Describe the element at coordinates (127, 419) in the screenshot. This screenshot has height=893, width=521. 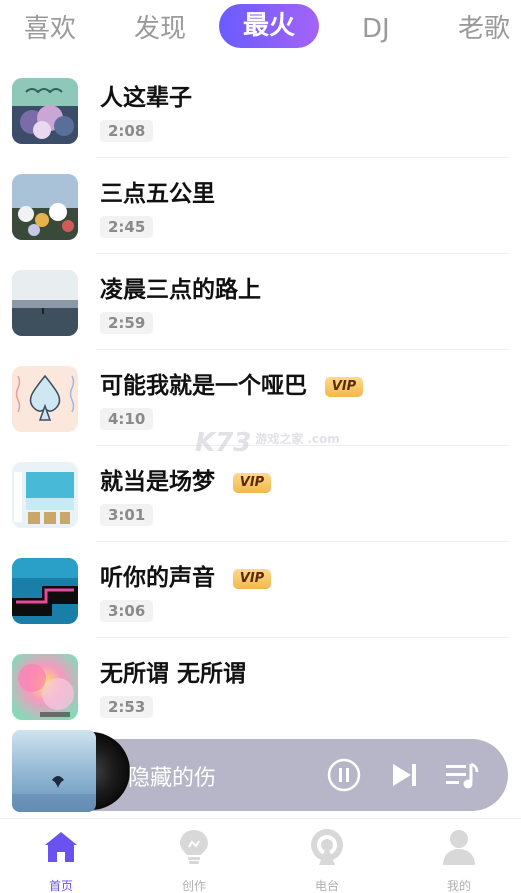
I see `song-duration: 4:10` at that location.